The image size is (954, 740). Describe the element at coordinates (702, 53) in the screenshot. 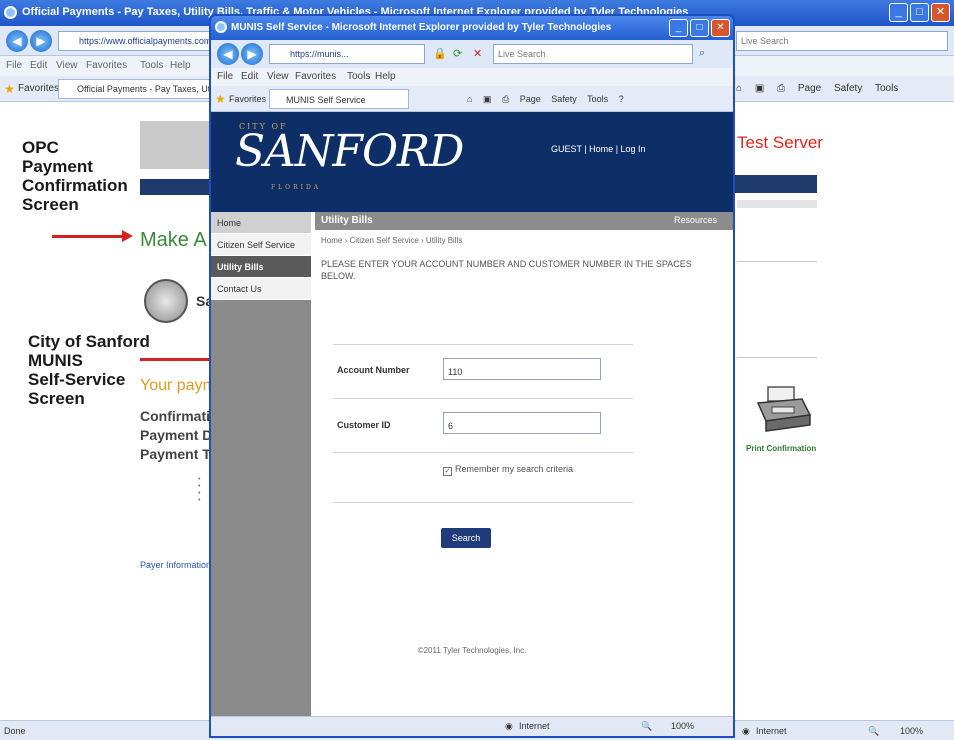

I see `search-icon: ⌕` at that location.